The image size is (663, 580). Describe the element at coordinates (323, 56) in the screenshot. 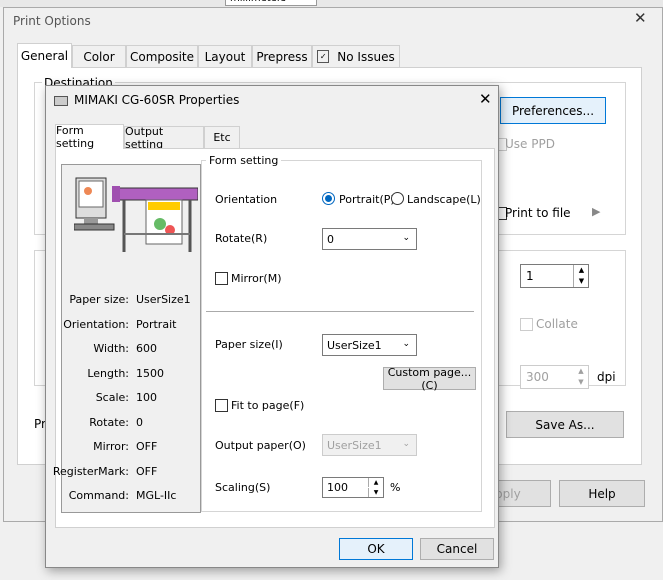

I see `checklist-icon: ✓` at that location.